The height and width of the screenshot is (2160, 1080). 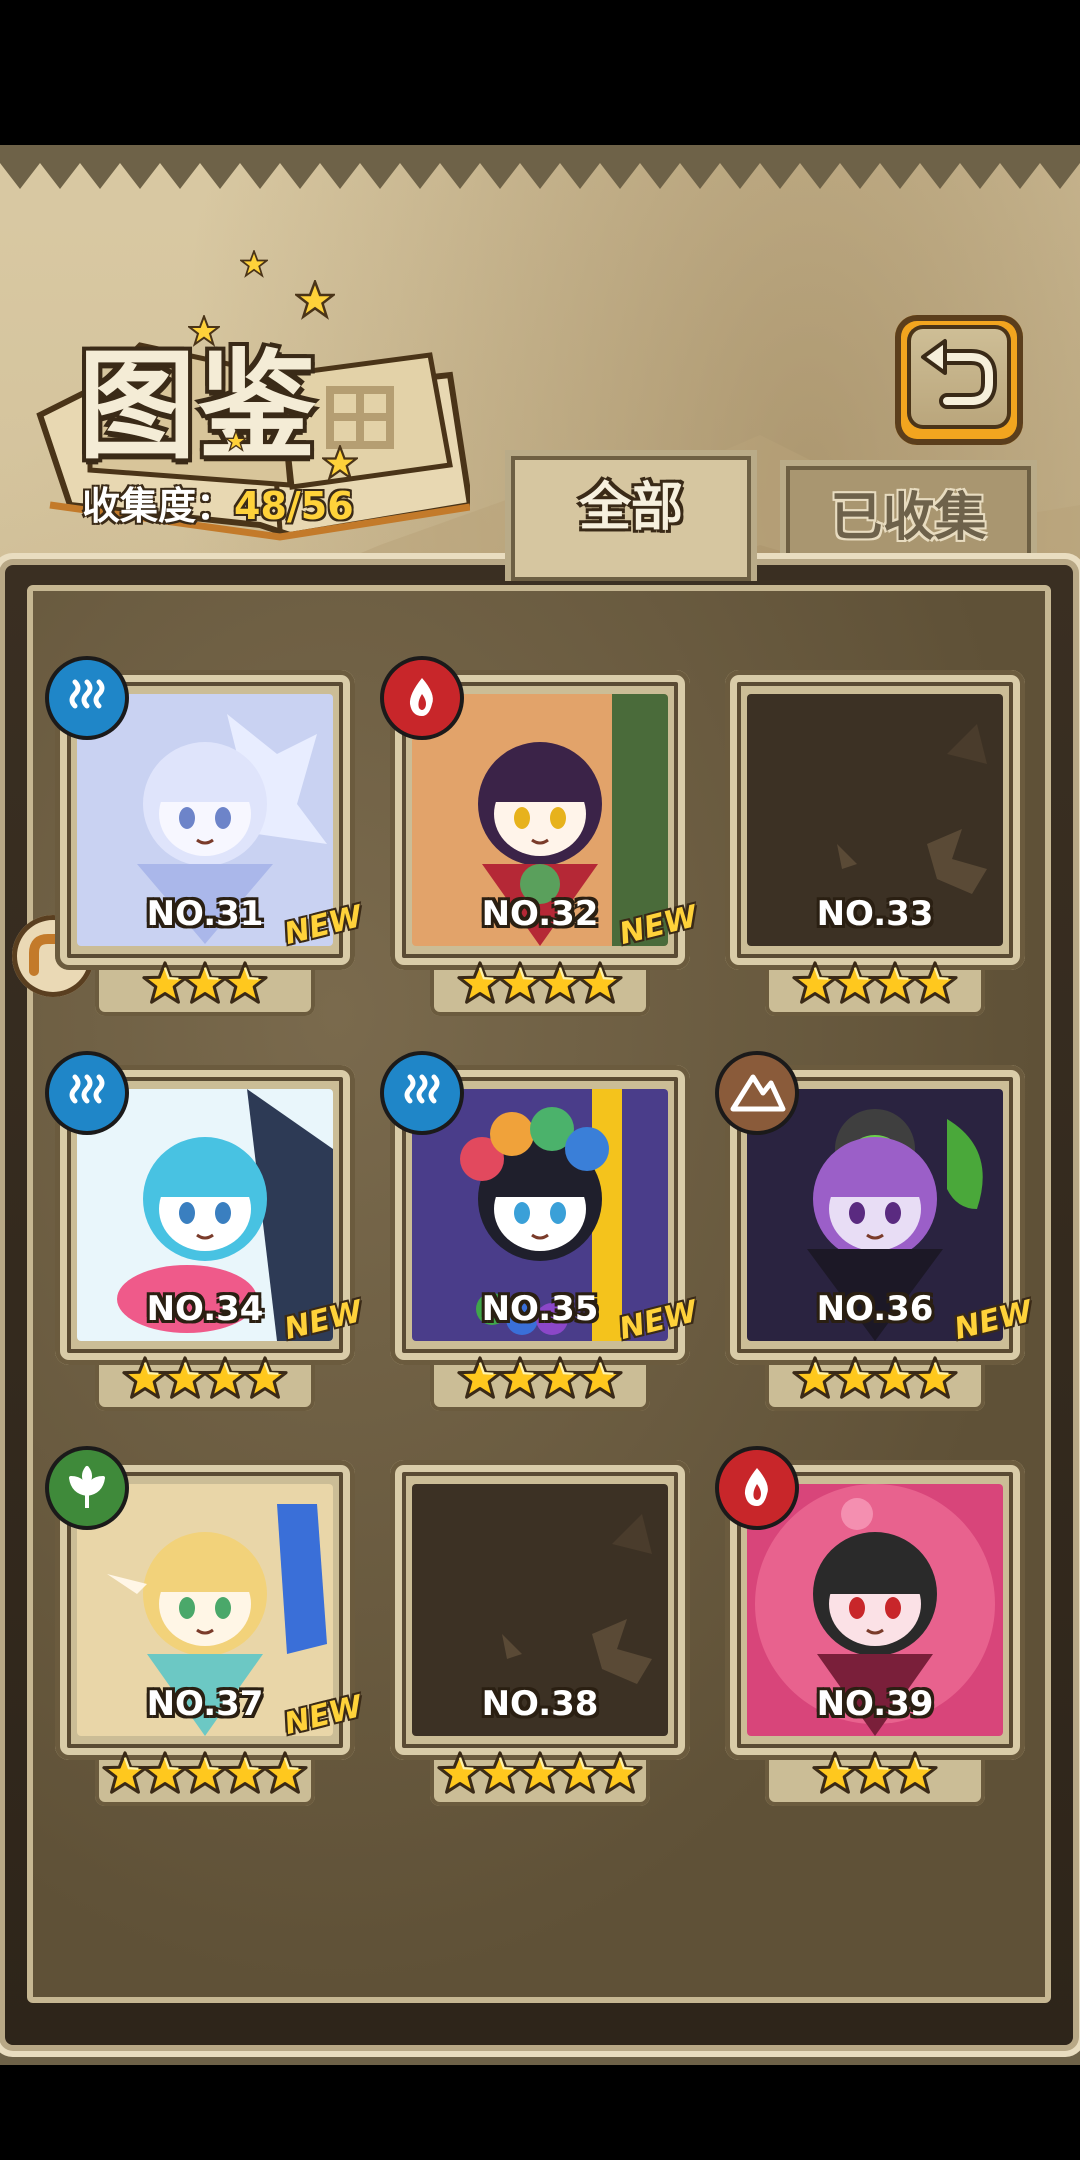 I want to click on codex-card-no-38: NO.38, so click(x=540, y=1633).